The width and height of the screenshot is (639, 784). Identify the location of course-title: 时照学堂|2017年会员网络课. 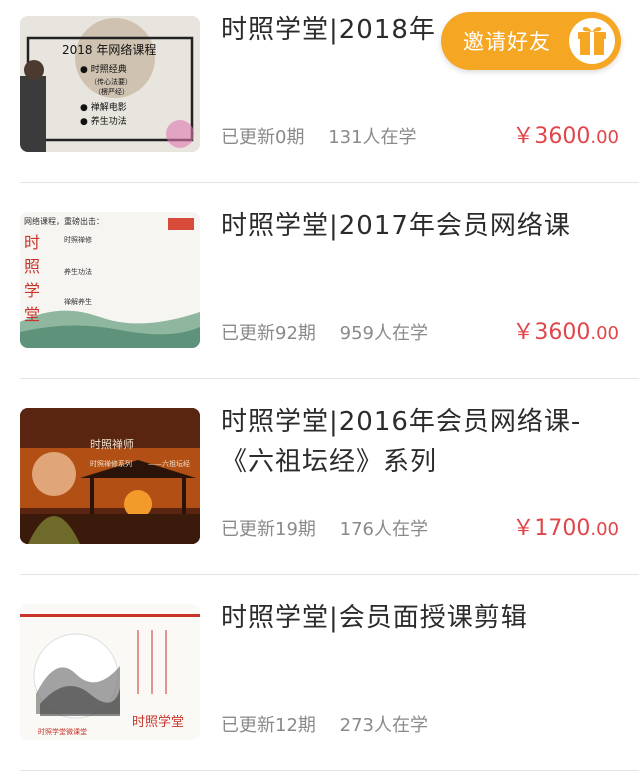
(421, 226).